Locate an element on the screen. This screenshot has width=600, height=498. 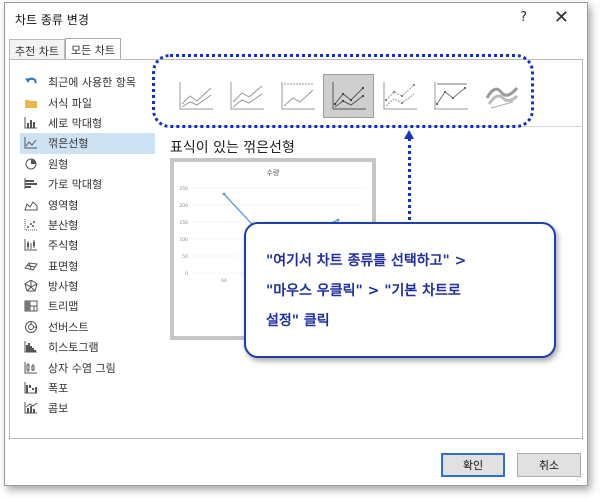
chart-type-stock: 주식형 is located at coordinates (87, 245).